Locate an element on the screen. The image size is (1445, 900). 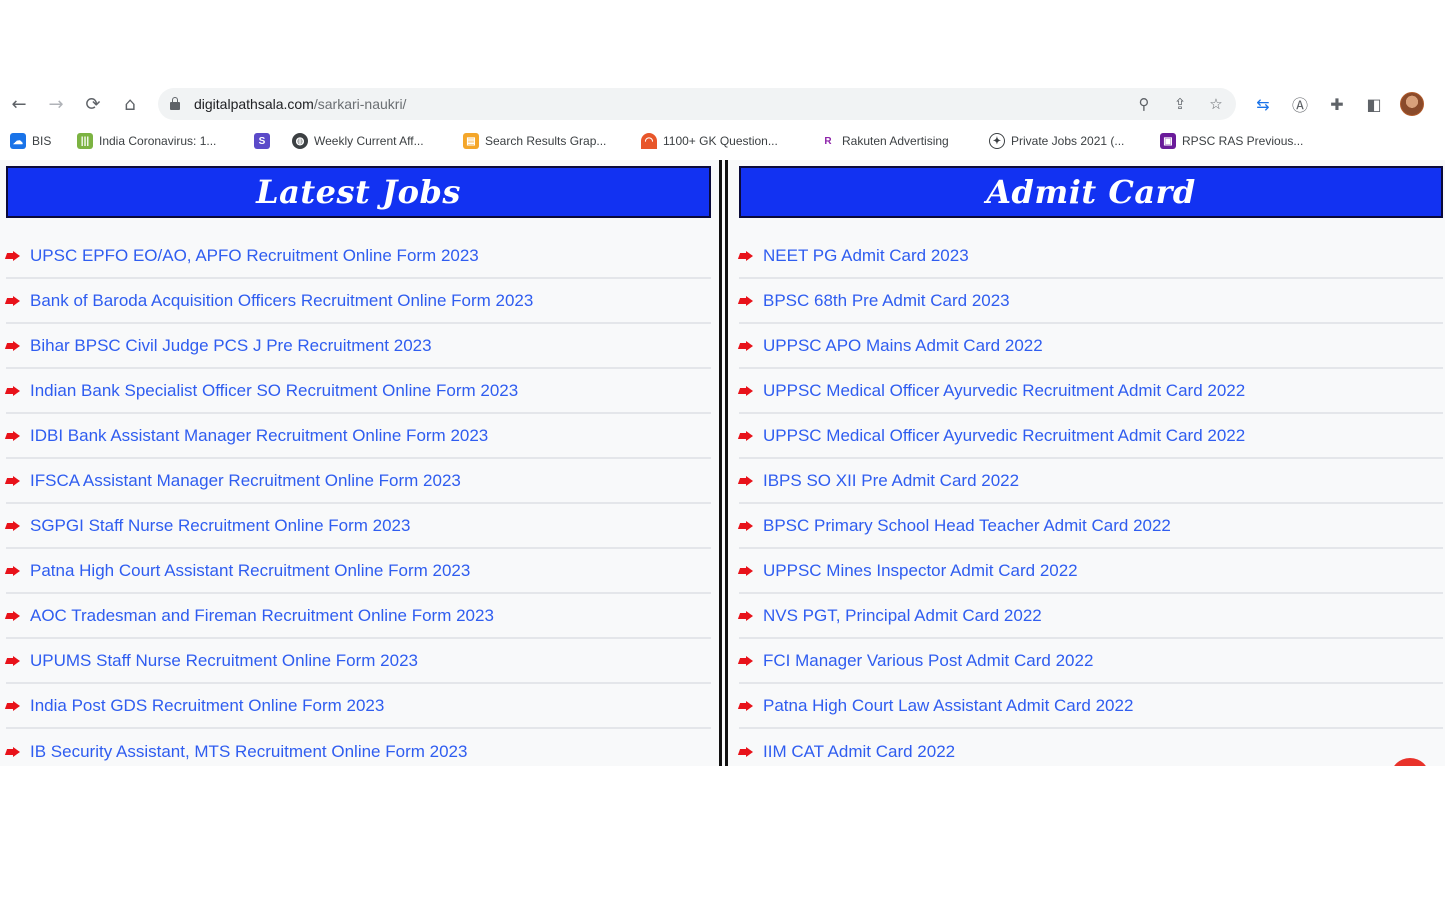
url-path: /sarkari-naukri/ is located at coordinates (360, 104).